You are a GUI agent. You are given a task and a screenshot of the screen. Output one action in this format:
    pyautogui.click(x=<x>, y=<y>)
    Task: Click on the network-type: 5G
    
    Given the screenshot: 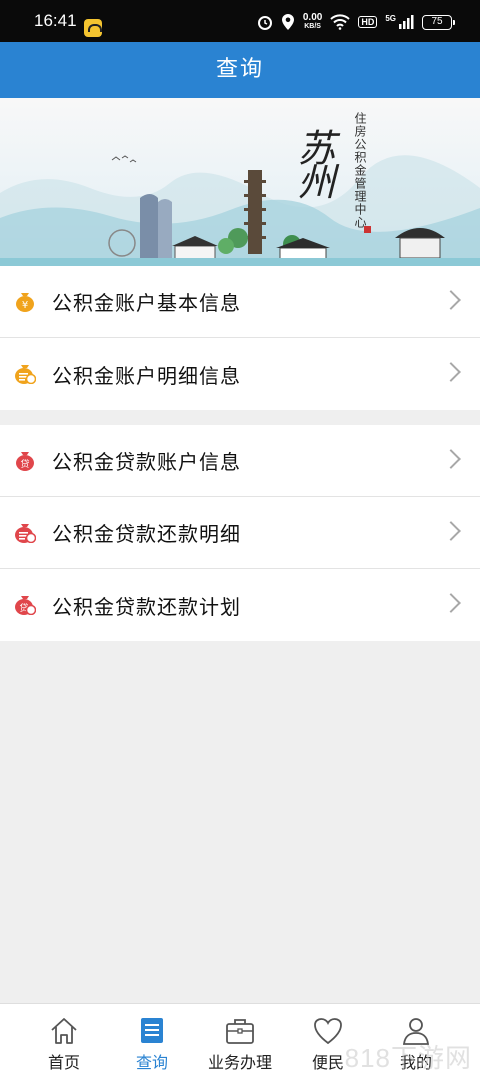 What is the action you would take?
    pyautogui.click(x=390, y=18)
    